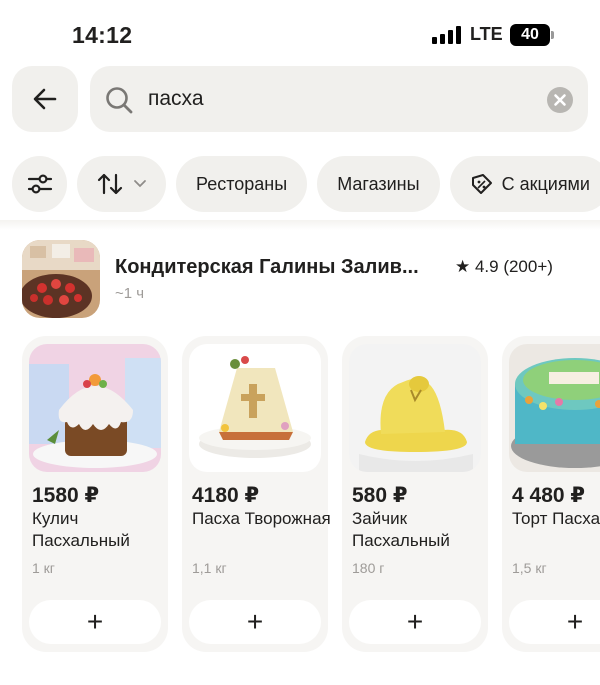 Image resolution: width=600 pixels, height=685 pixels. I want to click on filter-settings-button, so click(39, 184).